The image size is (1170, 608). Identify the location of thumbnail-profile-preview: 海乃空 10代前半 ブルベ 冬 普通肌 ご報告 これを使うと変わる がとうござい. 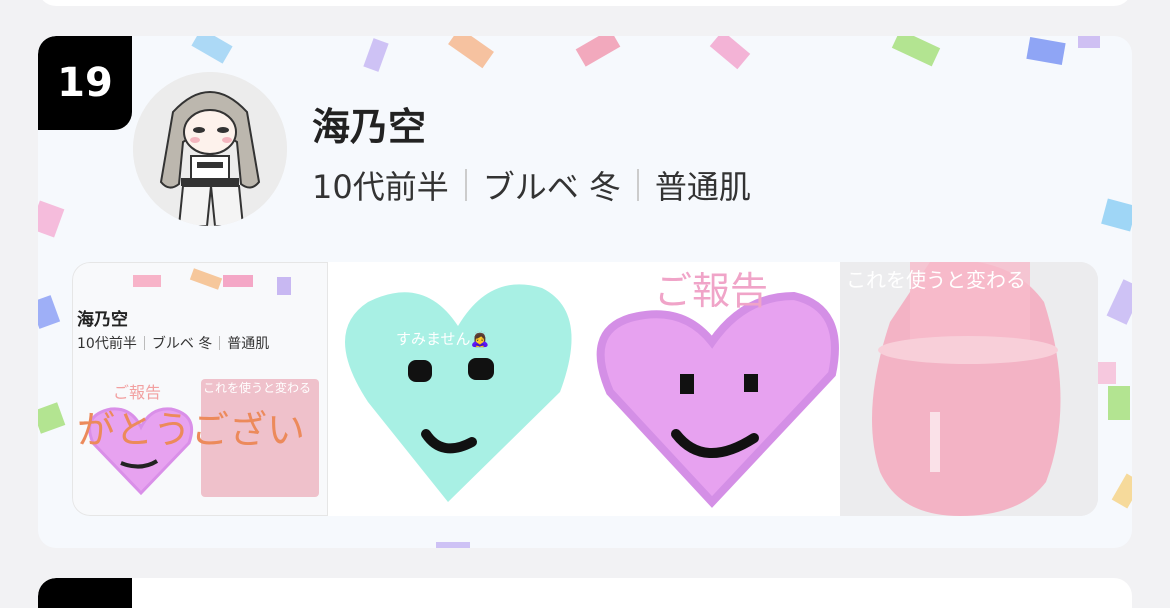
(200, 389).